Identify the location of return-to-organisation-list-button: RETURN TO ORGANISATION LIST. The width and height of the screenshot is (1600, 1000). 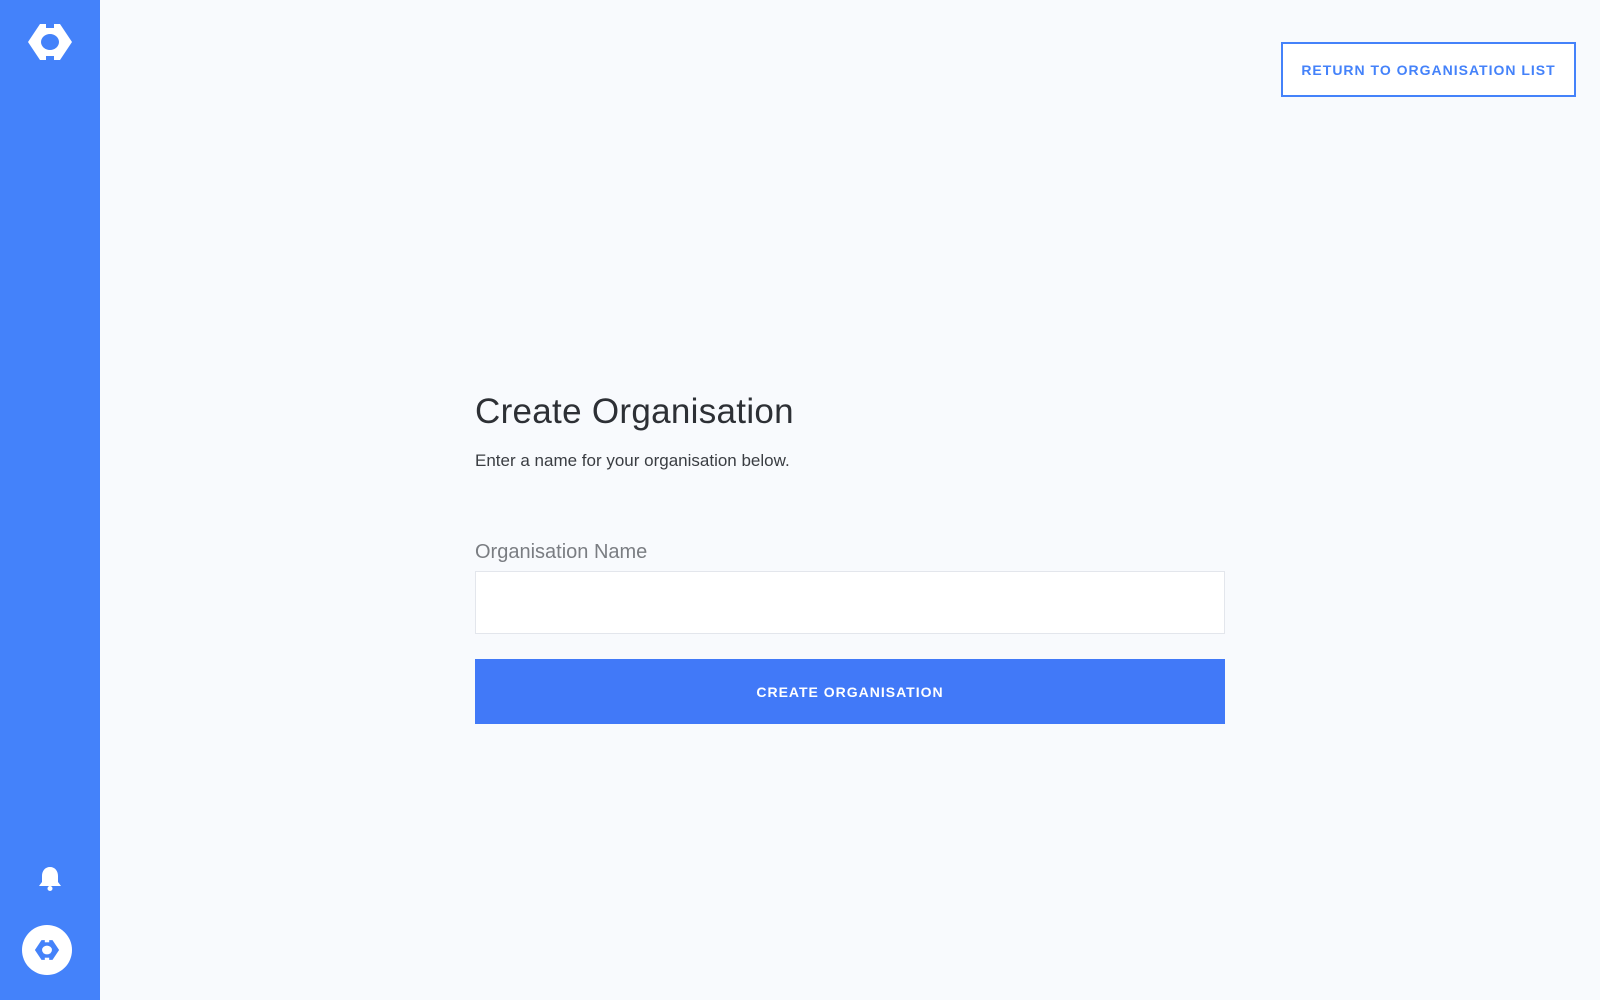
(1428, 69).